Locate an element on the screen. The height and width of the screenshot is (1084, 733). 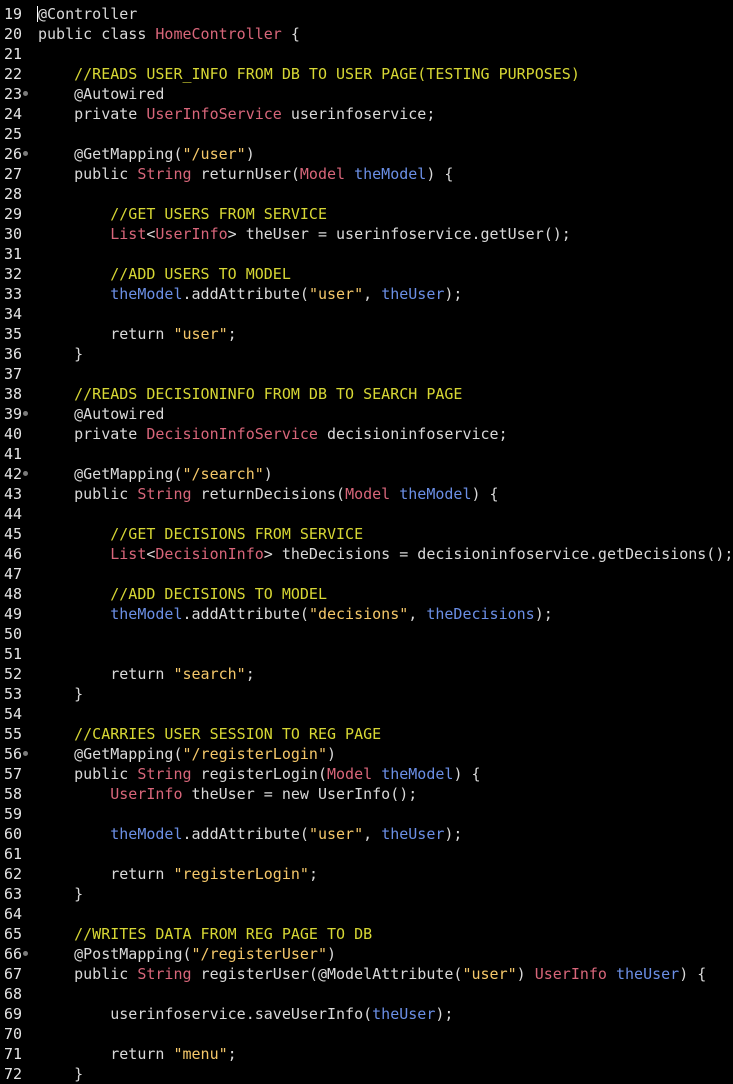
code-line: 64 is located at coordinates (366, 914).